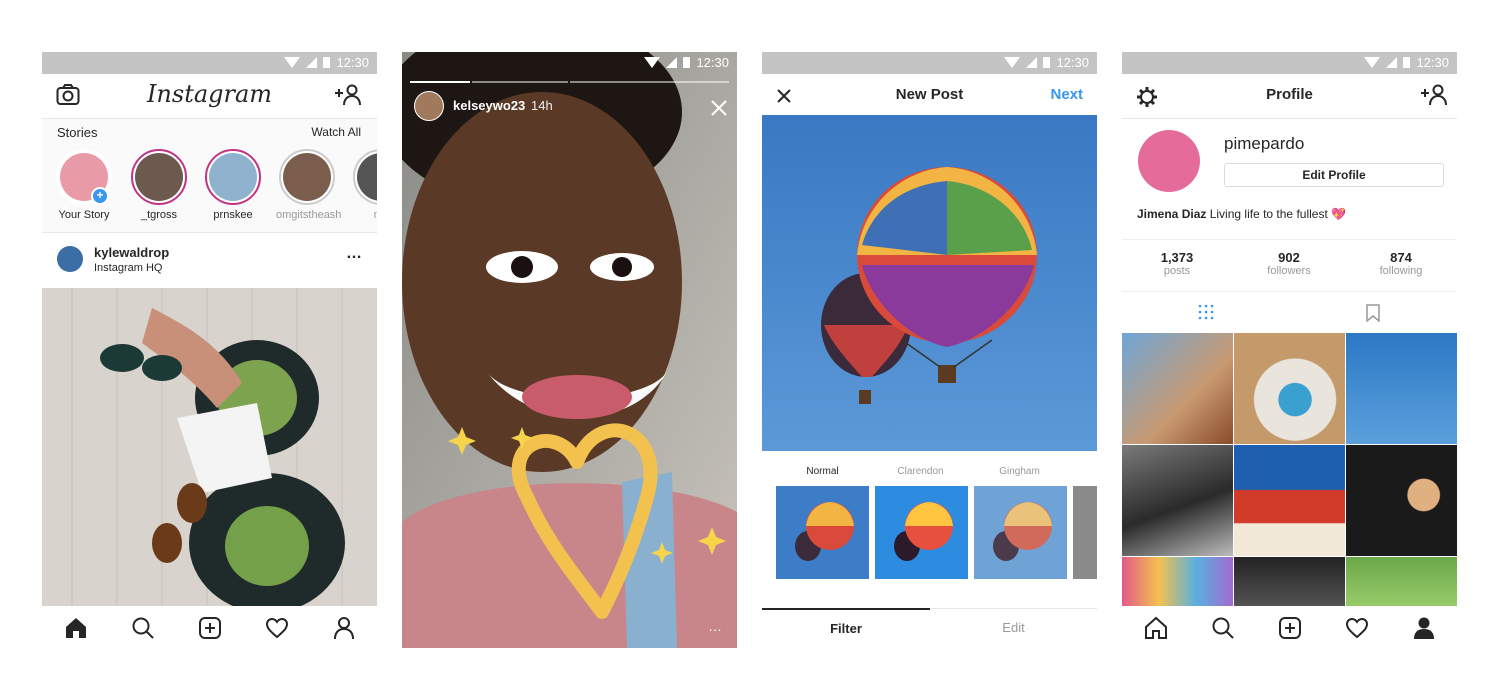  Describe the element at coordinates (846, 628) in the screenshot. I see `tab-filter: Filter` at that location.